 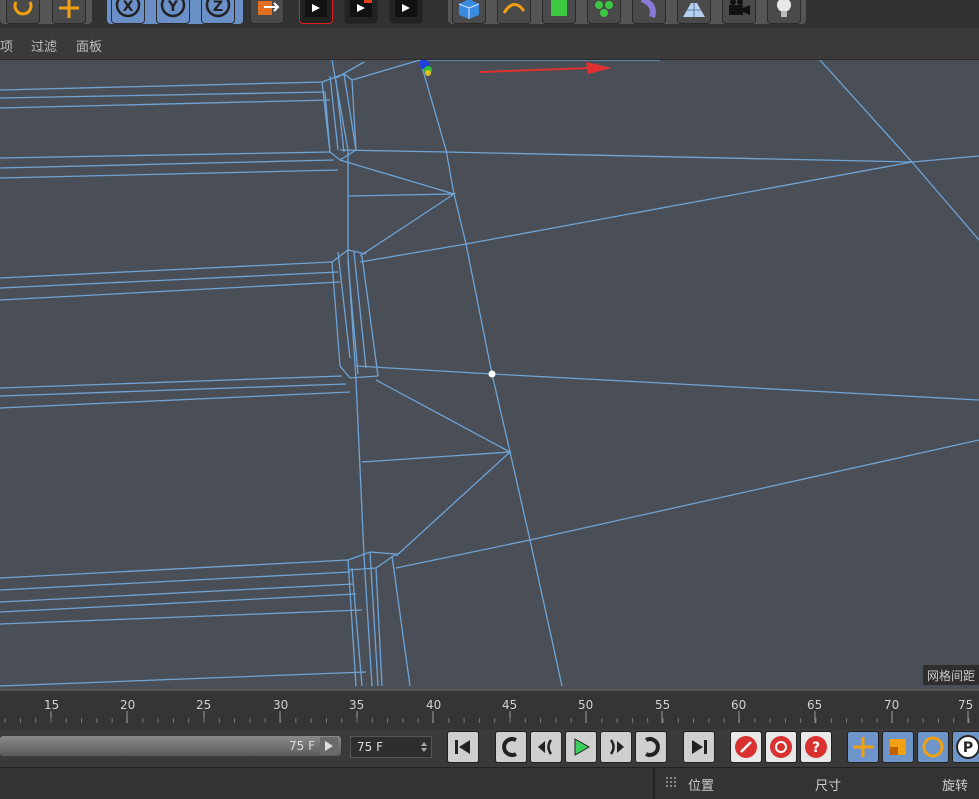 I want to click on rotate-key-icon, so click(x=933, y=747).